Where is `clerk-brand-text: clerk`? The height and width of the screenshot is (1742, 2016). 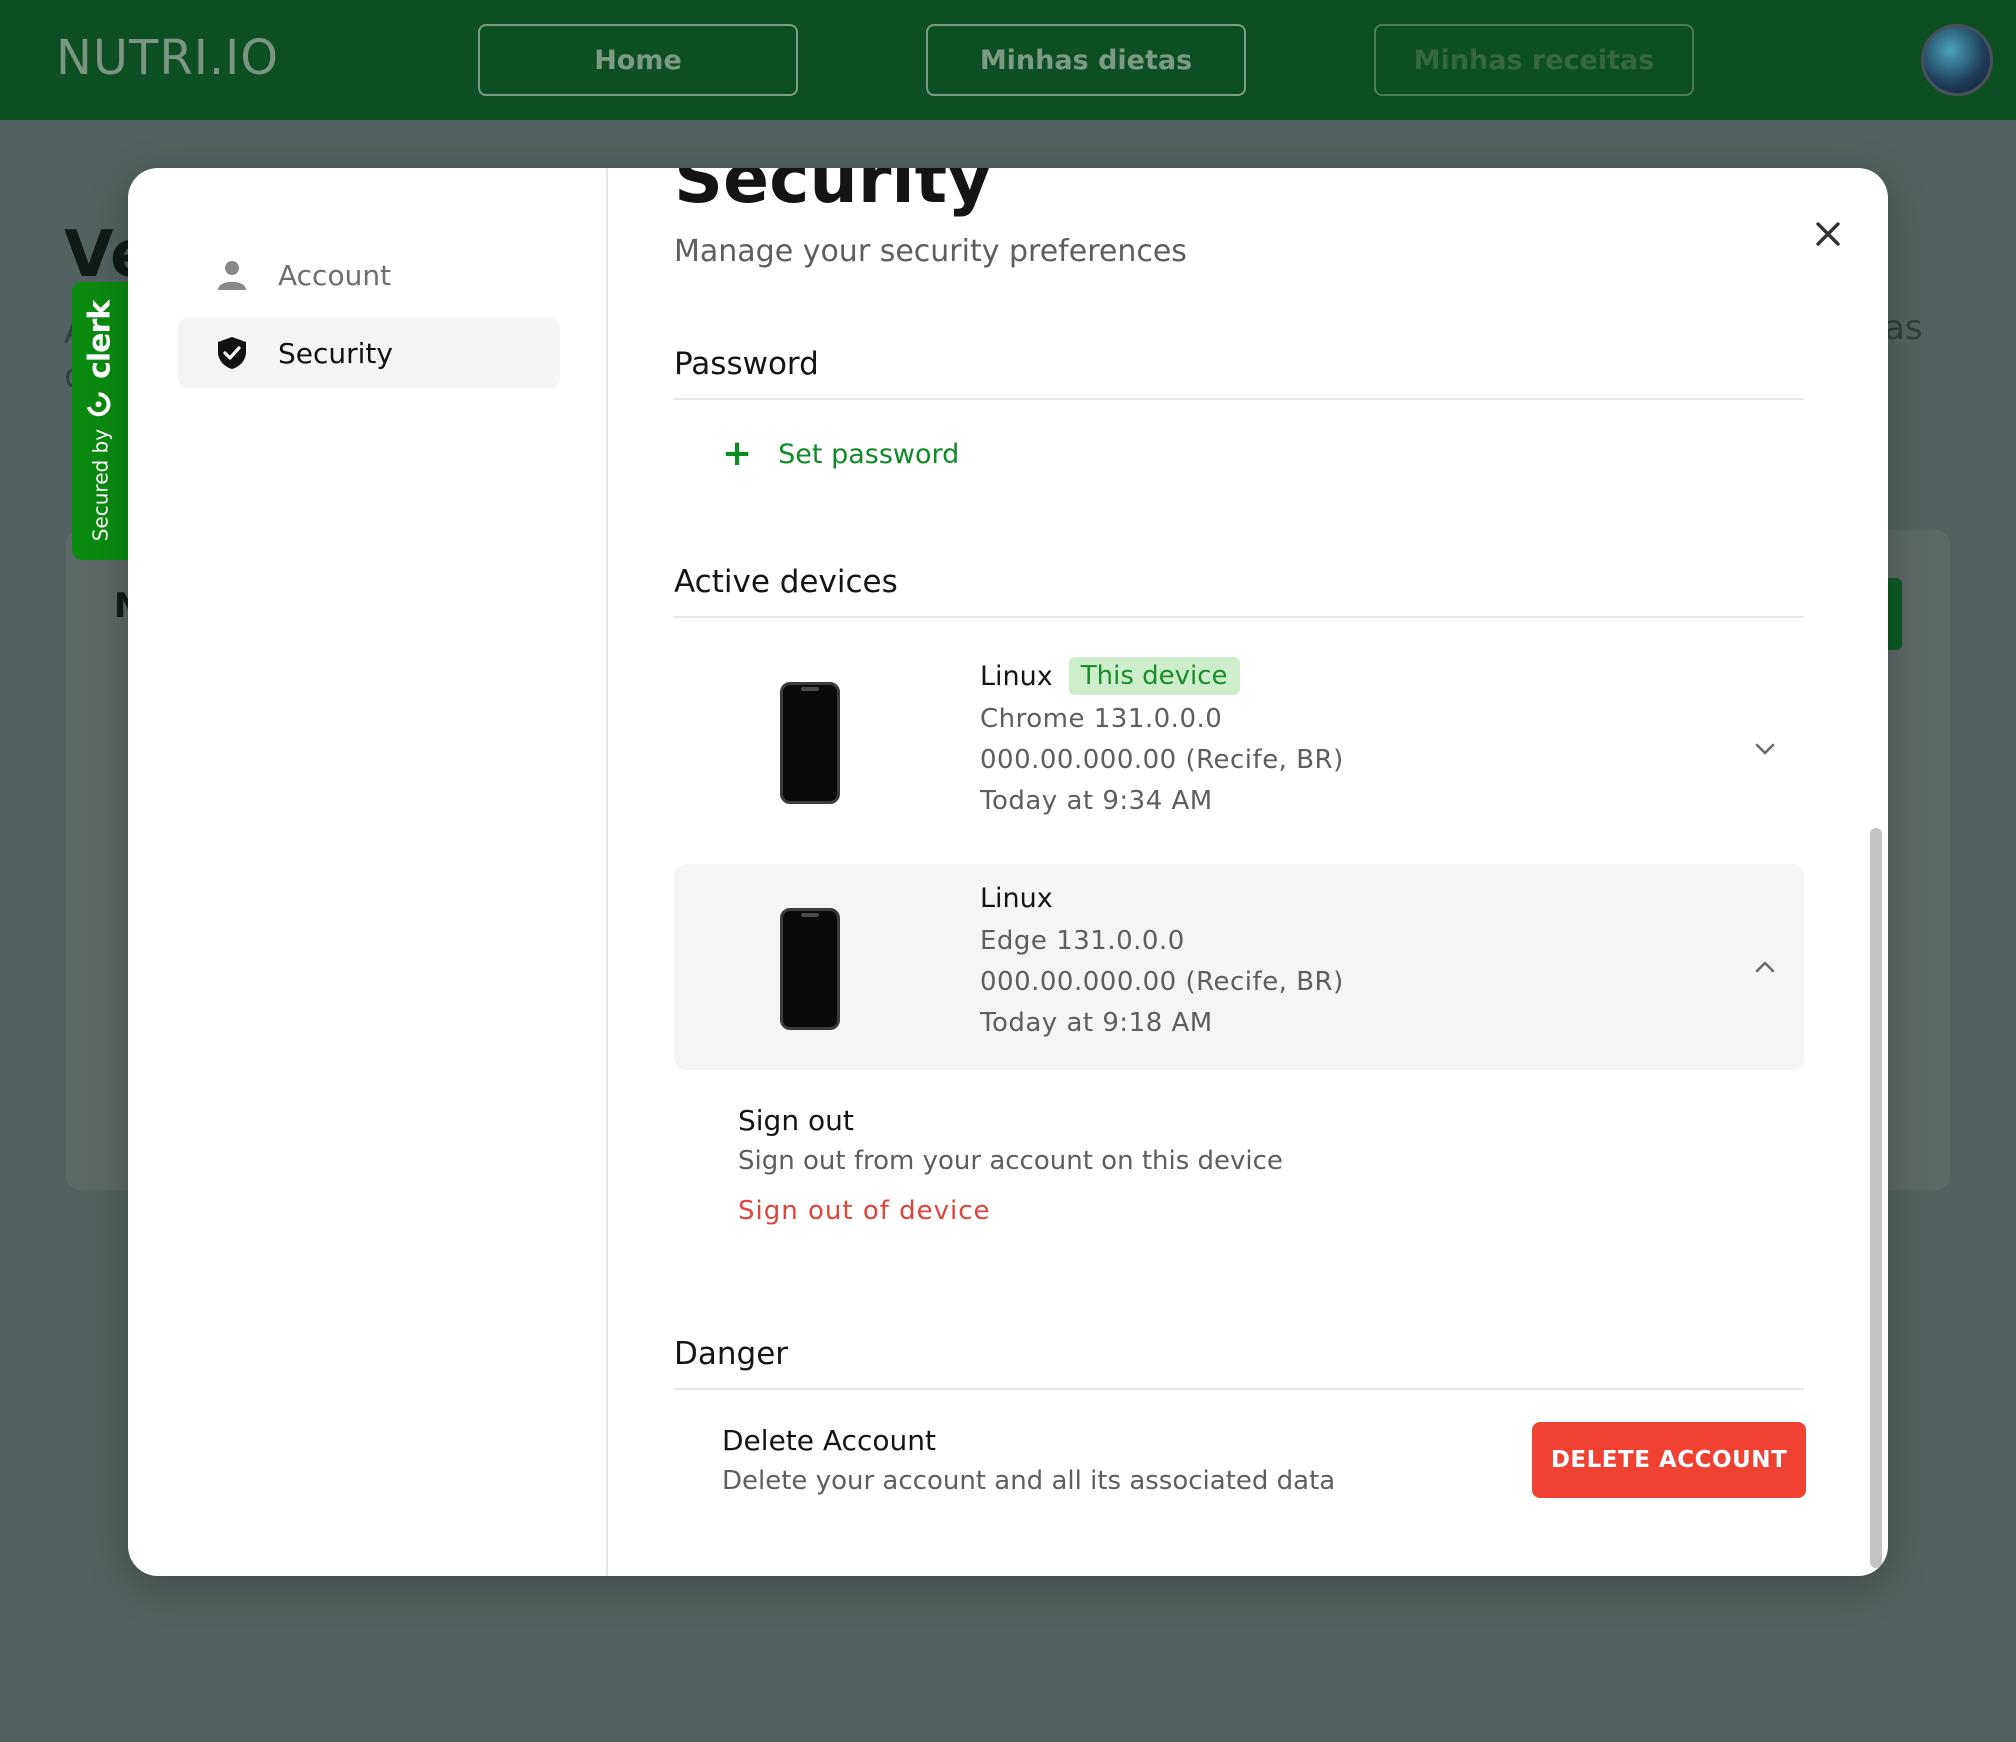
clerk-brand-text: clerk is located at coordinates (100, 339).